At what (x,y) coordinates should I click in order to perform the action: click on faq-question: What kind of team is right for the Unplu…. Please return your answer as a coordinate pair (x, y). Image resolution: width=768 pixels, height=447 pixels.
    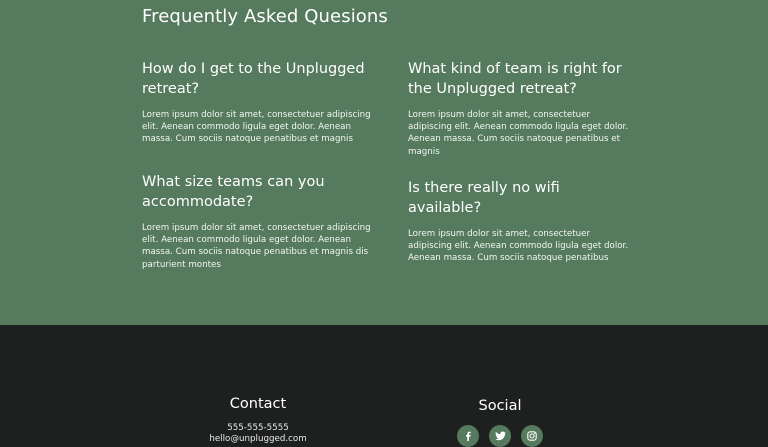
    Looking at the image, I should click on (515, 79).